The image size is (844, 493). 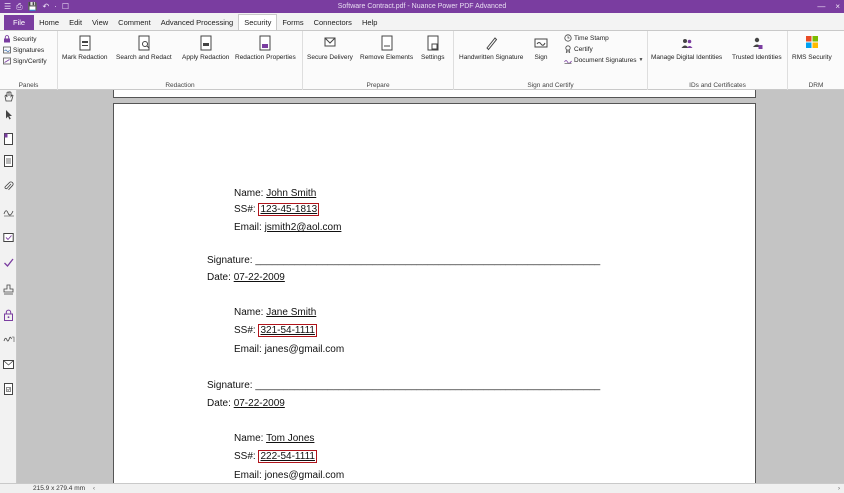 What do you see at coordinates (8, 211) in the screenshot?
I see `signatures-panel-icon` at bounding box center [8, 211].